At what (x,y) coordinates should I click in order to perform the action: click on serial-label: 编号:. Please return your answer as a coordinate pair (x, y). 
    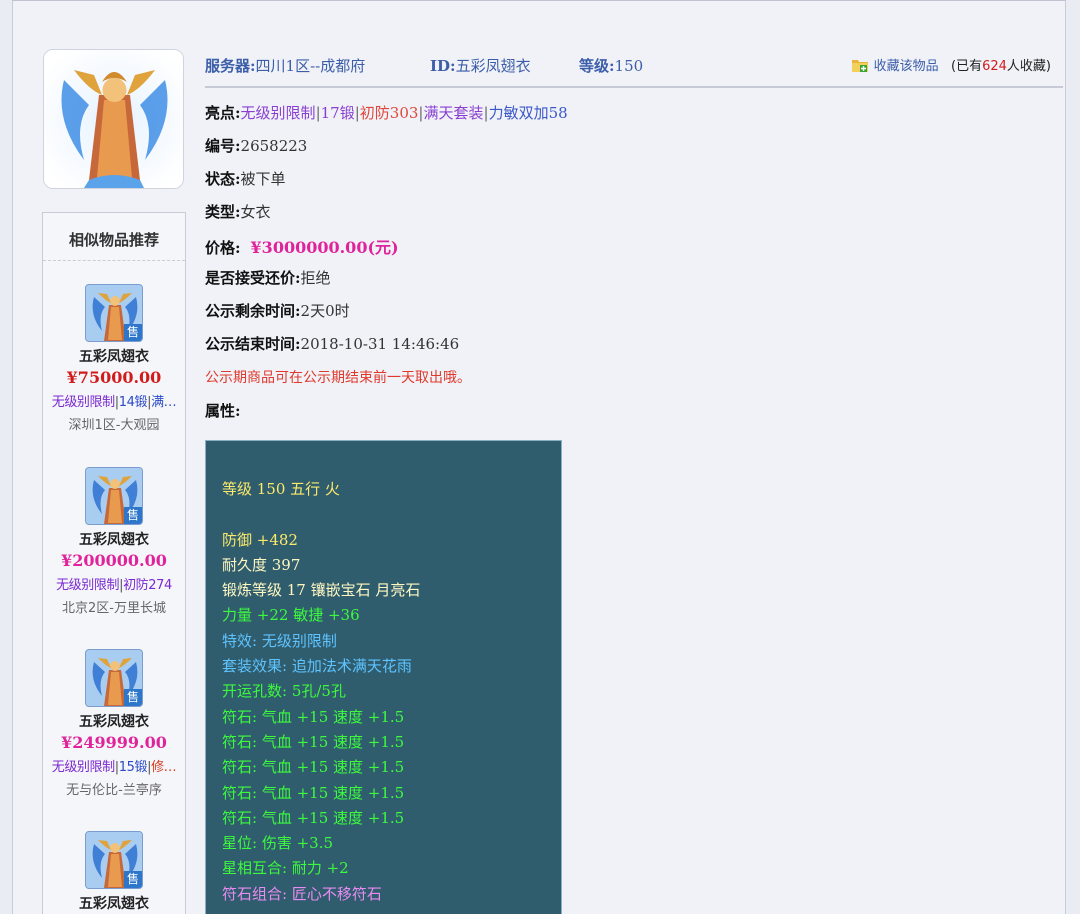
    Looking at the image, I should click on (223, 146).